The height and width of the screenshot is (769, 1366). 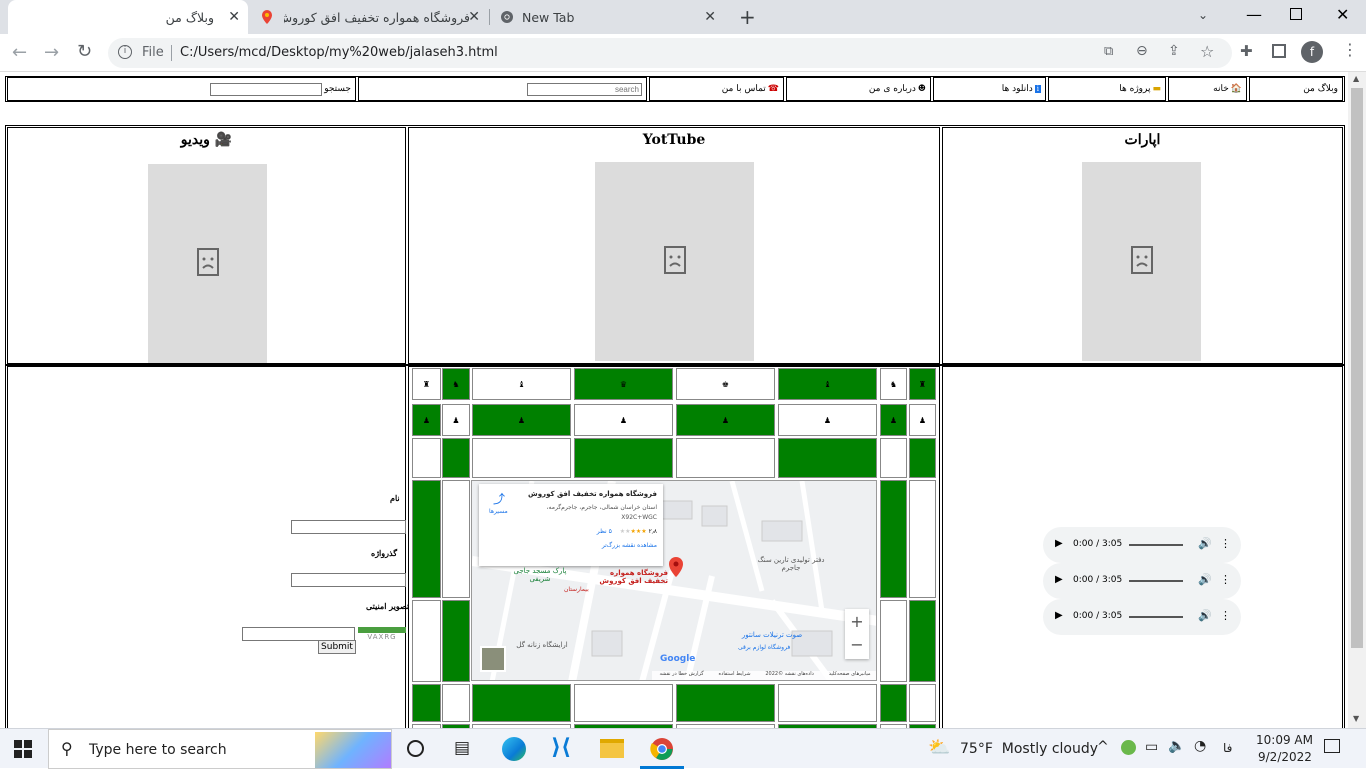 I want to click on captcha-input, so click(x=298, y=634).